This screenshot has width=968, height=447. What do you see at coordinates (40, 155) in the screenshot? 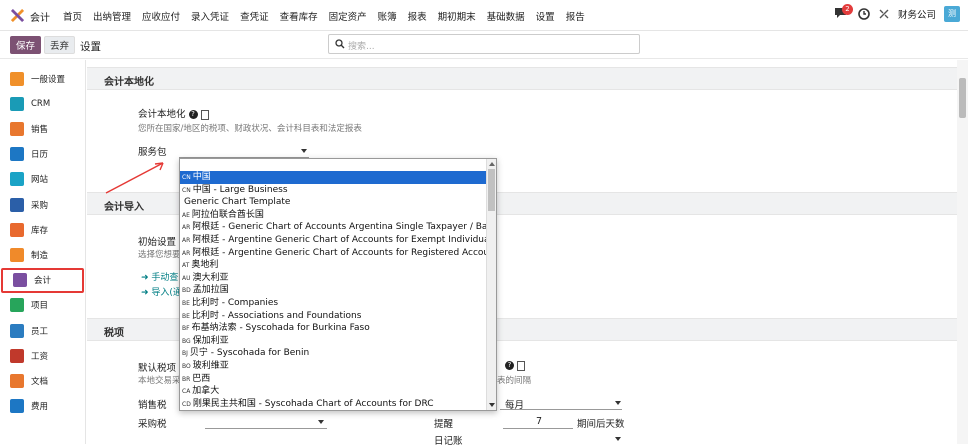
I see `sidebar-item-label: 日历` at bounding box center [40, 155].